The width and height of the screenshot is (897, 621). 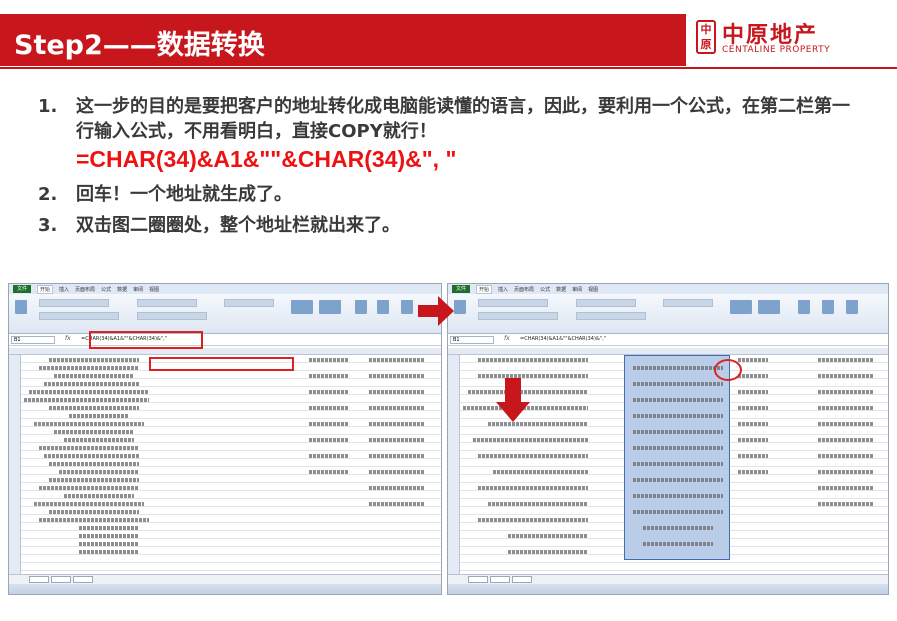 What do you see at coordinates (221, 364) in the screenshot?
I see `cell-b1-highlight-box` at bounding box center [221, 364].